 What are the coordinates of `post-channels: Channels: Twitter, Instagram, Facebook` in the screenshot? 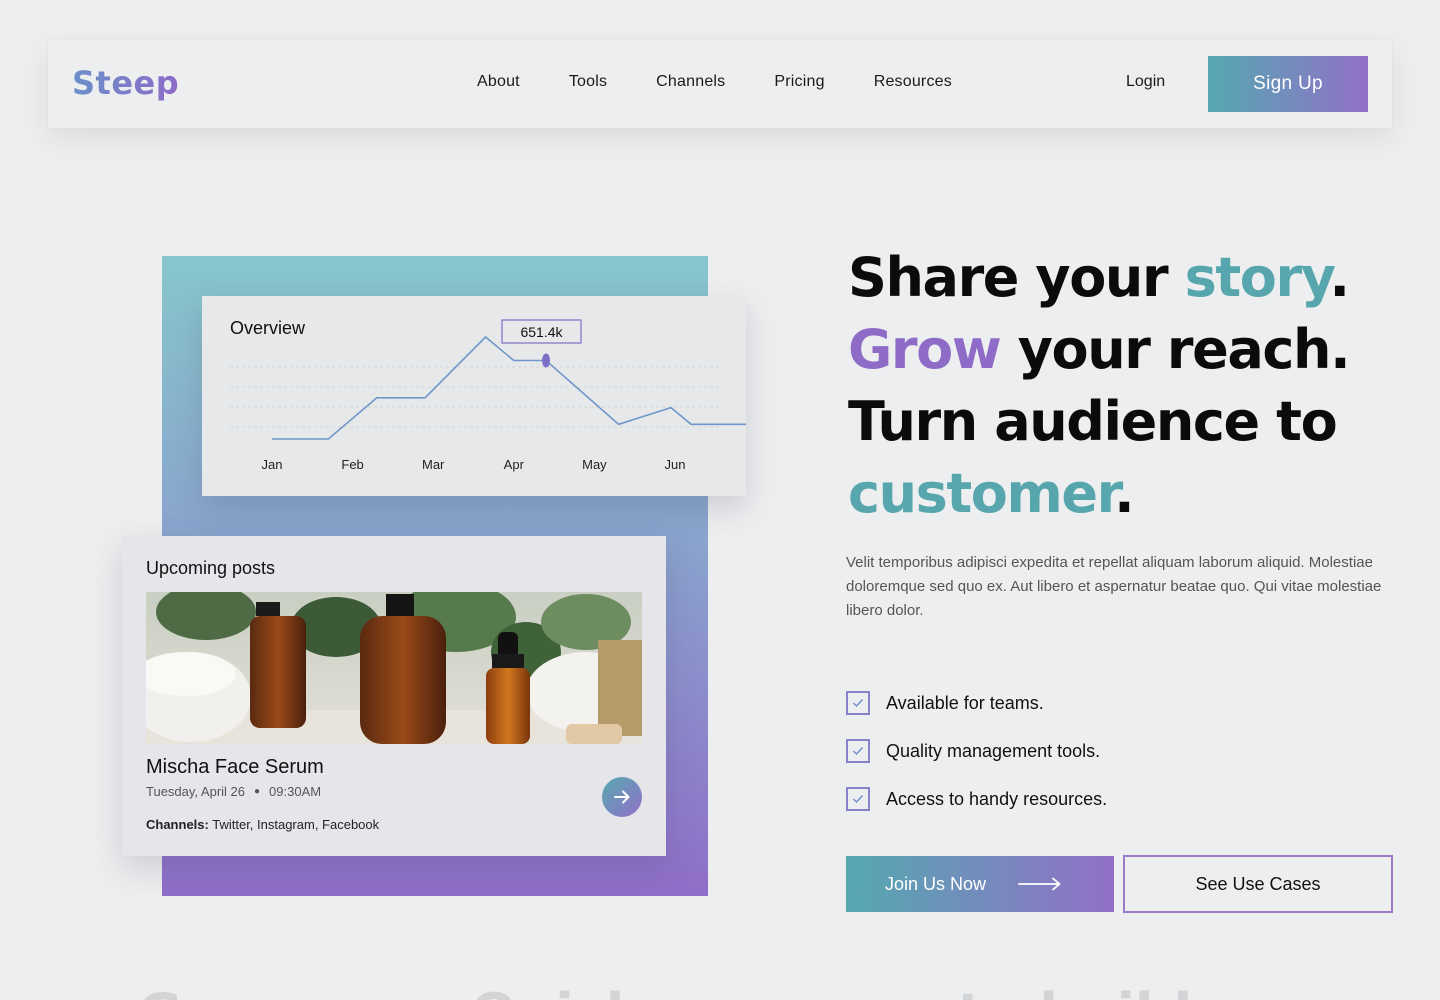 It's located at (262, 824).